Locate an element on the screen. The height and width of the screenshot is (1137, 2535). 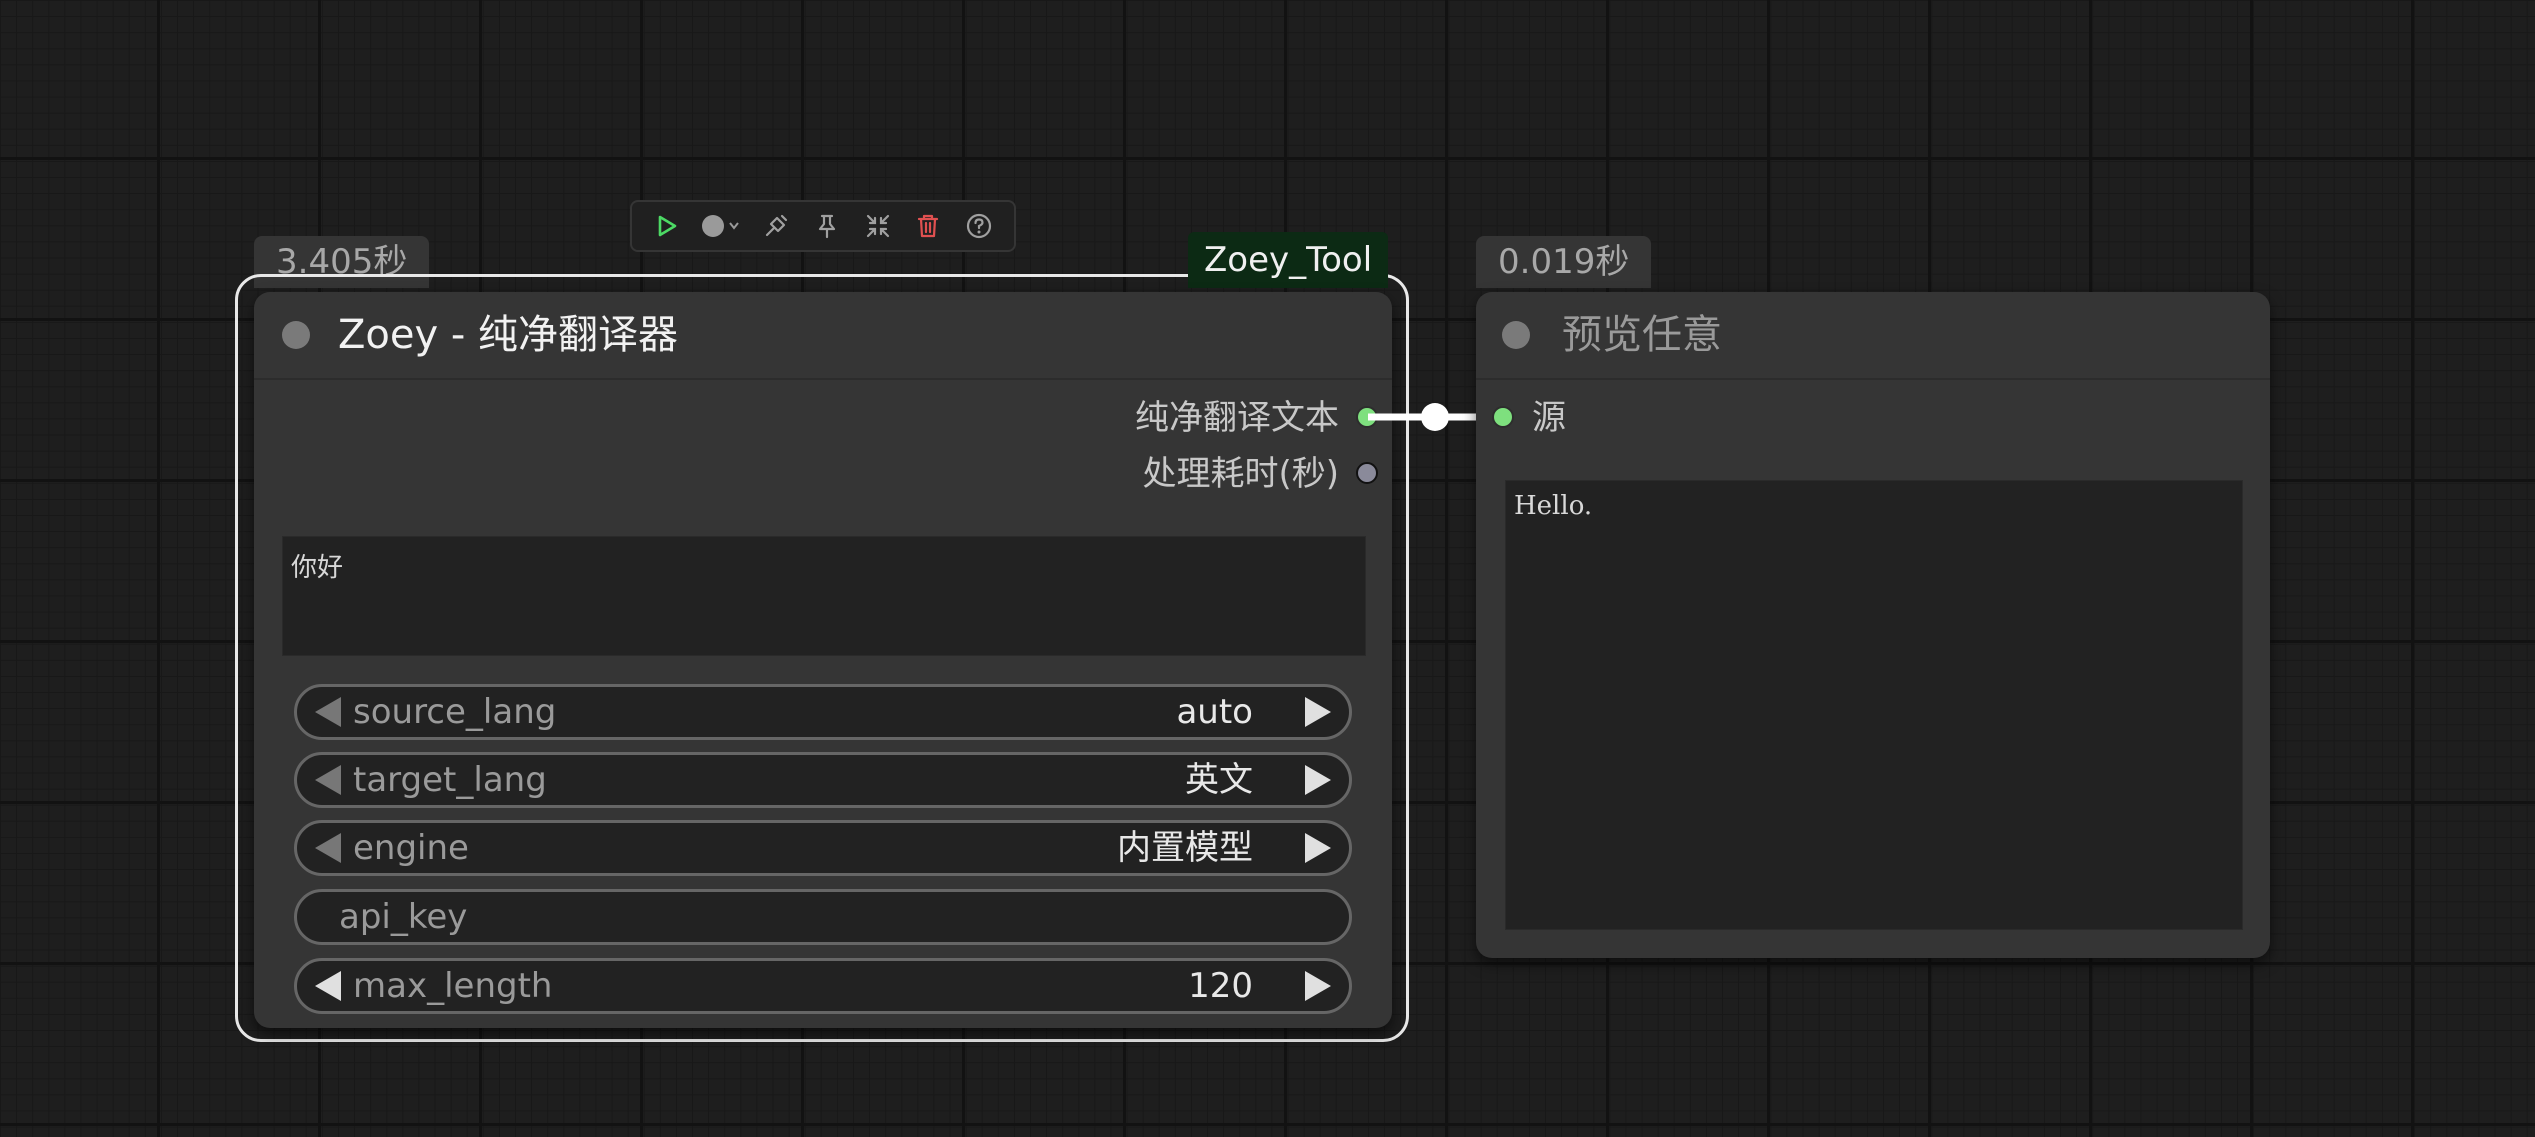
input-label-source: 源 is located at coordinates (1549, 418).